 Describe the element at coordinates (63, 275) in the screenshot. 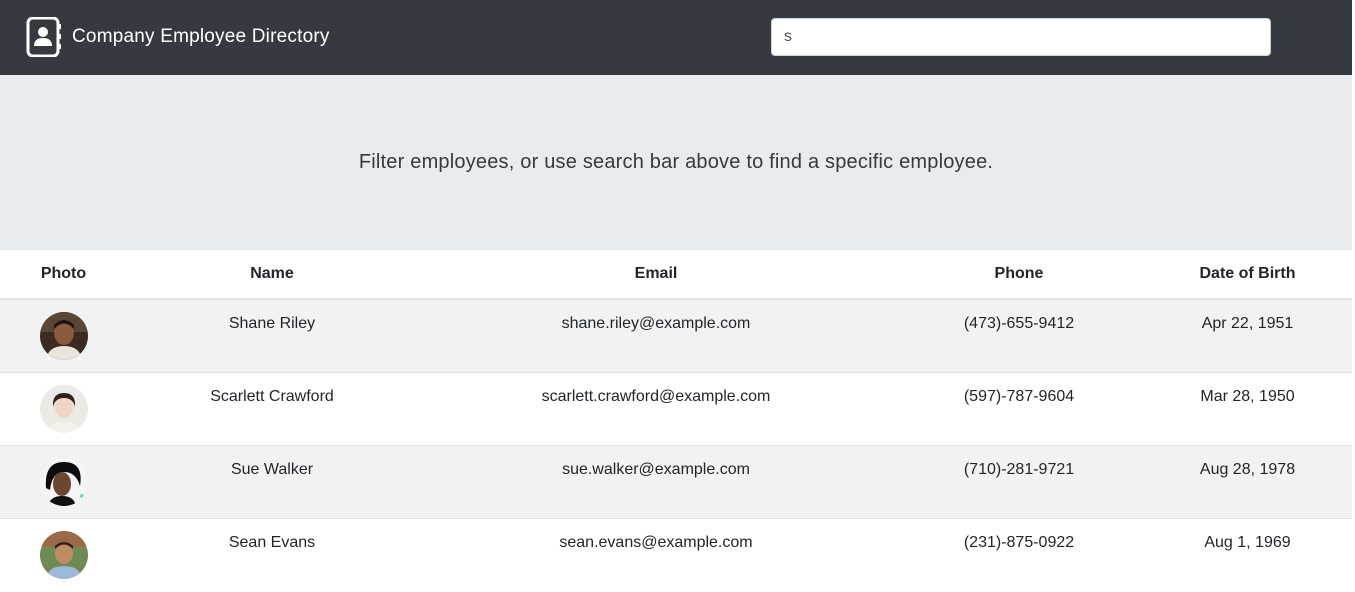

I see `column-header-photo: Photo` at that location.